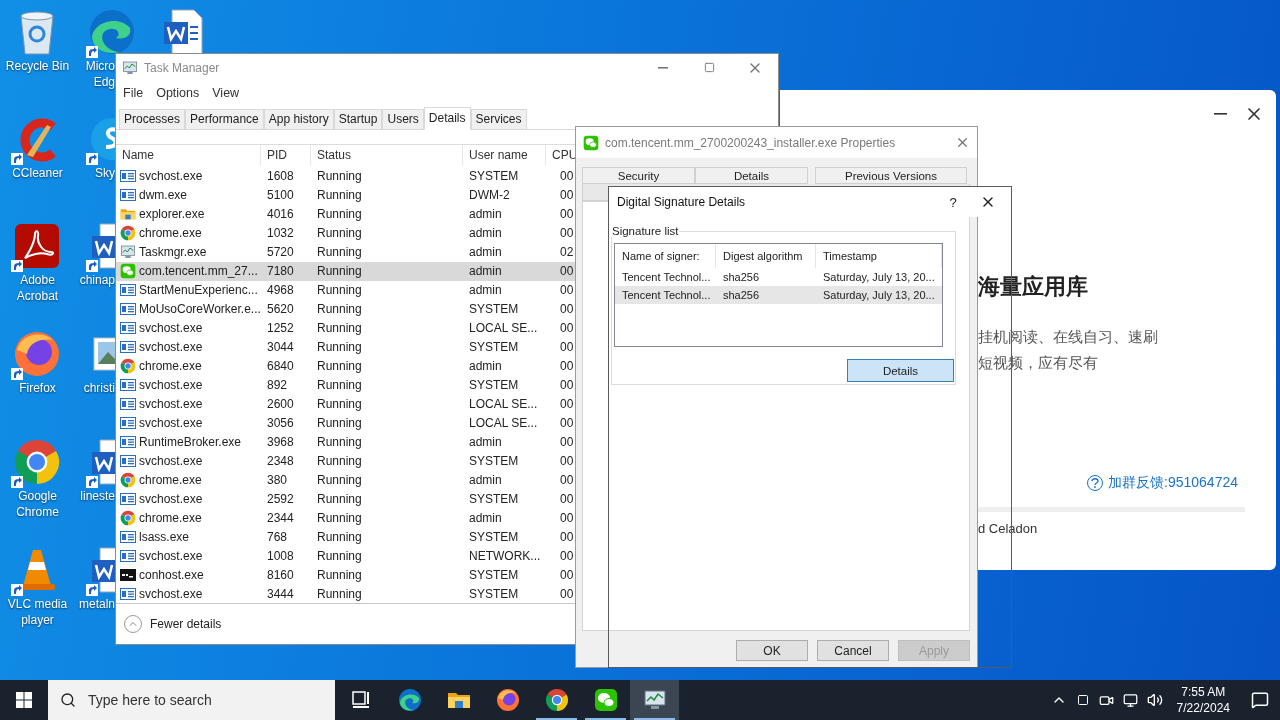 The height and width of the screenshot is (720, 1280). Describe the element at coordinates (1203, 692) in the screenshot. I see `clock-time: 7:55 AM` at that location.